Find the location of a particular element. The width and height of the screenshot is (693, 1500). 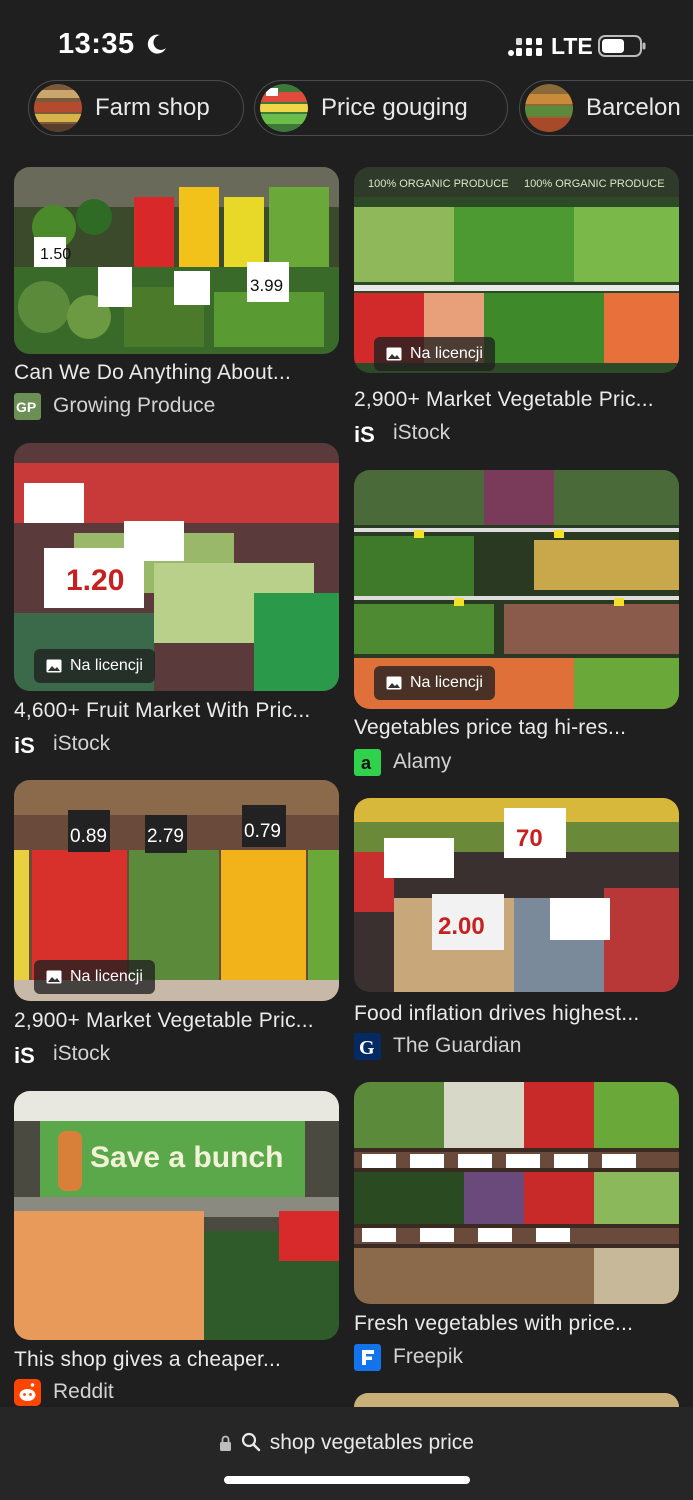

chip-price-gouging: Price gouging is located at coordinates (381, 108).